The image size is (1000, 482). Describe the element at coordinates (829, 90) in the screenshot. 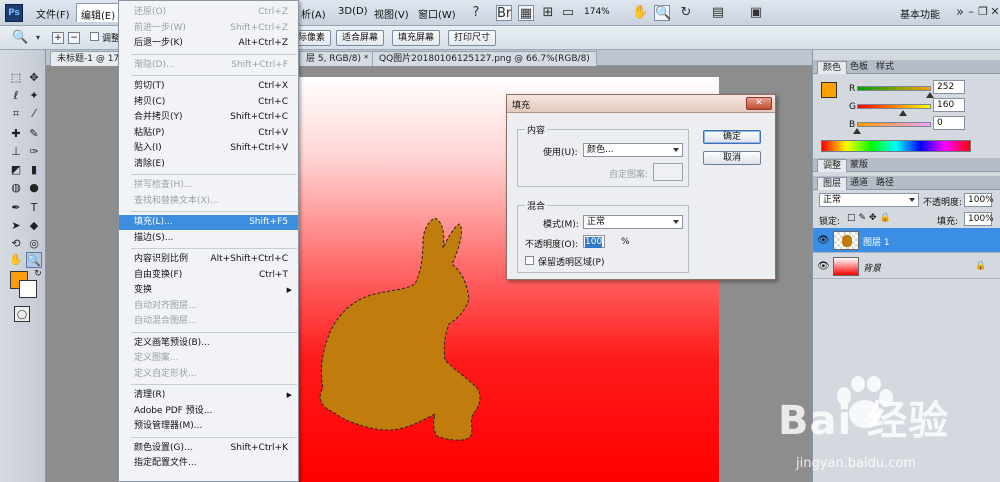

I see `color-panel-fg-swatch` at that location.